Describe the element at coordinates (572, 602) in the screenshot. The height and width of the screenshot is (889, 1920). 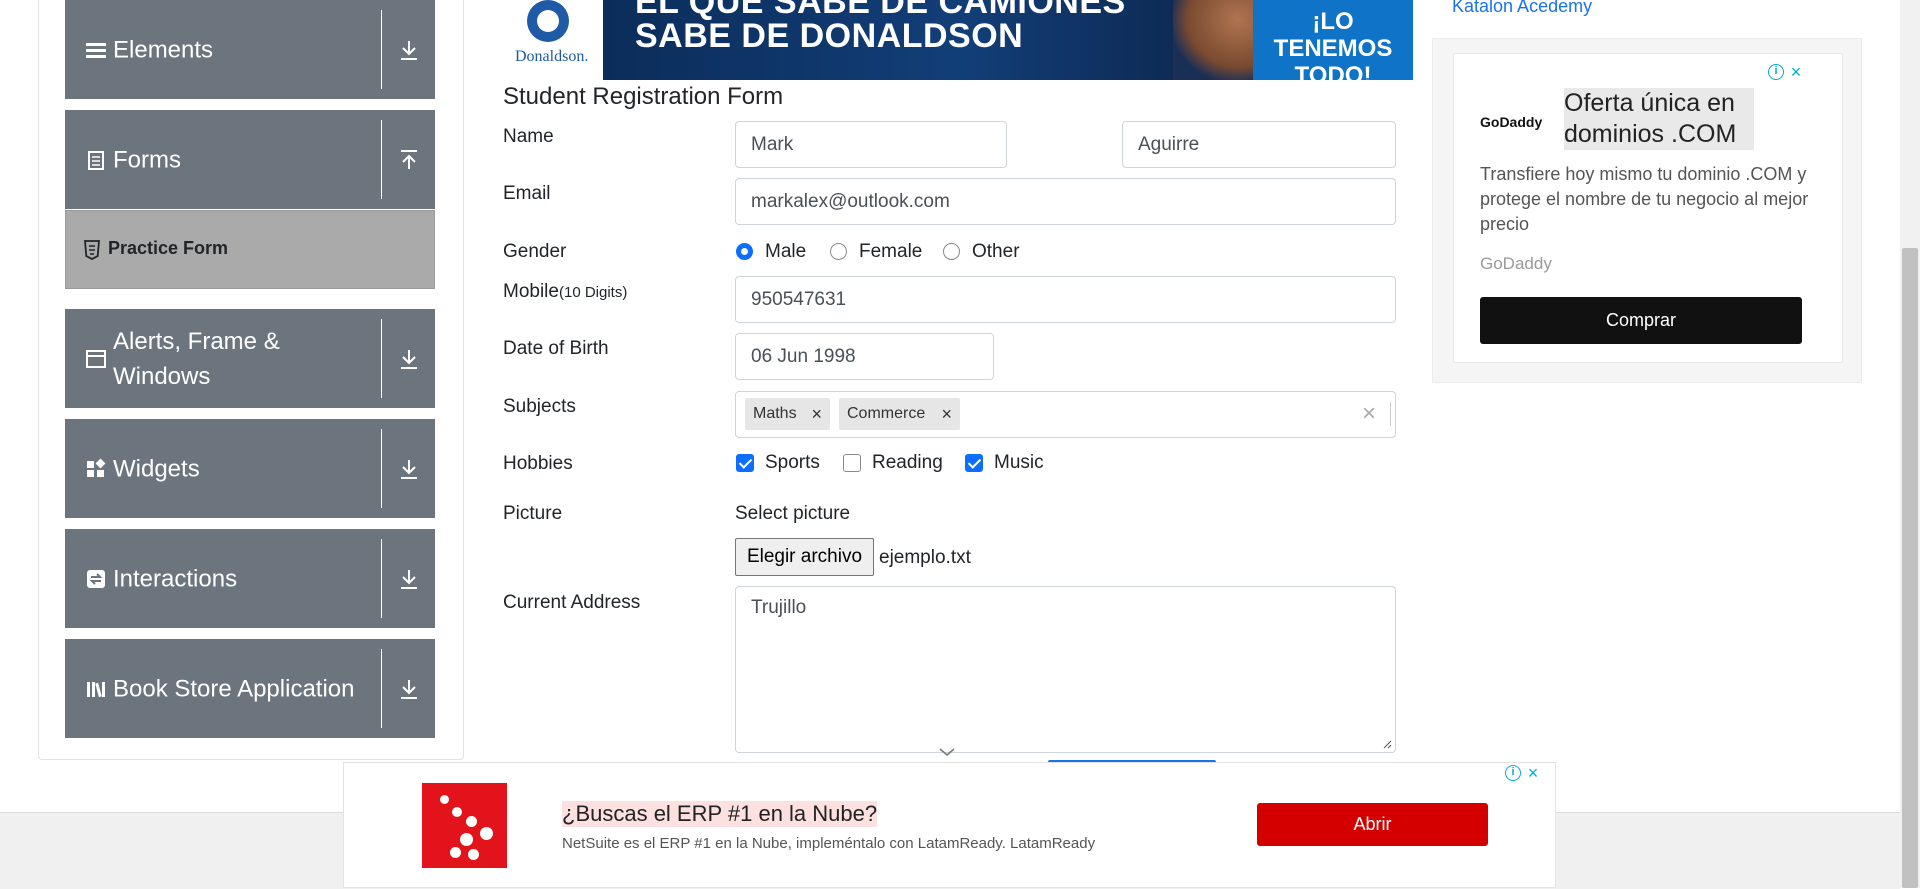
I see `address-label: Current Address` at that location.